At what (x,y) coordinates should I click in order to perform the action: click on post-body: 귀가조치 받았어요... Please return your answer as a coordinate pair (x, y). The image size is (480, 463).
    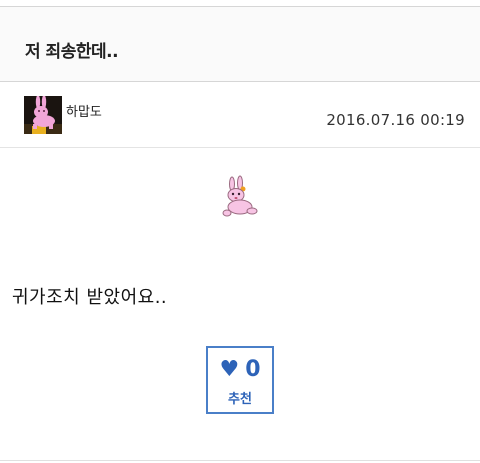
    Looking at the image, I should click on (90, 297).